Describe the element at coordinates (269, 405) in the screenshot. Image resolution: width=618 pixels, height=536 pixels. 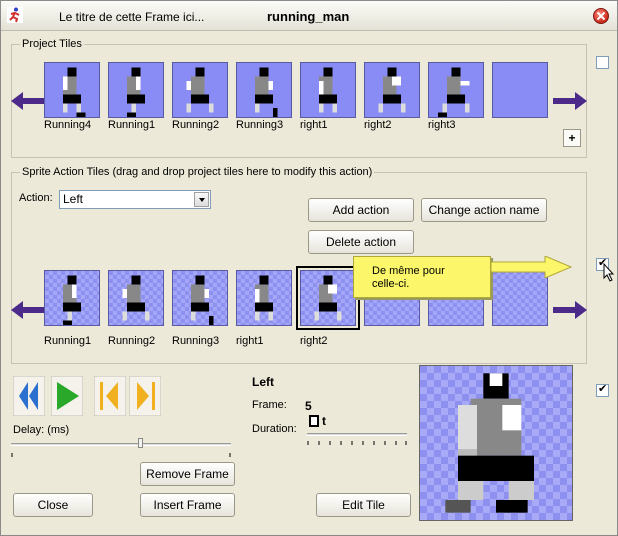
I see `frame-label: Frame:` at that location.